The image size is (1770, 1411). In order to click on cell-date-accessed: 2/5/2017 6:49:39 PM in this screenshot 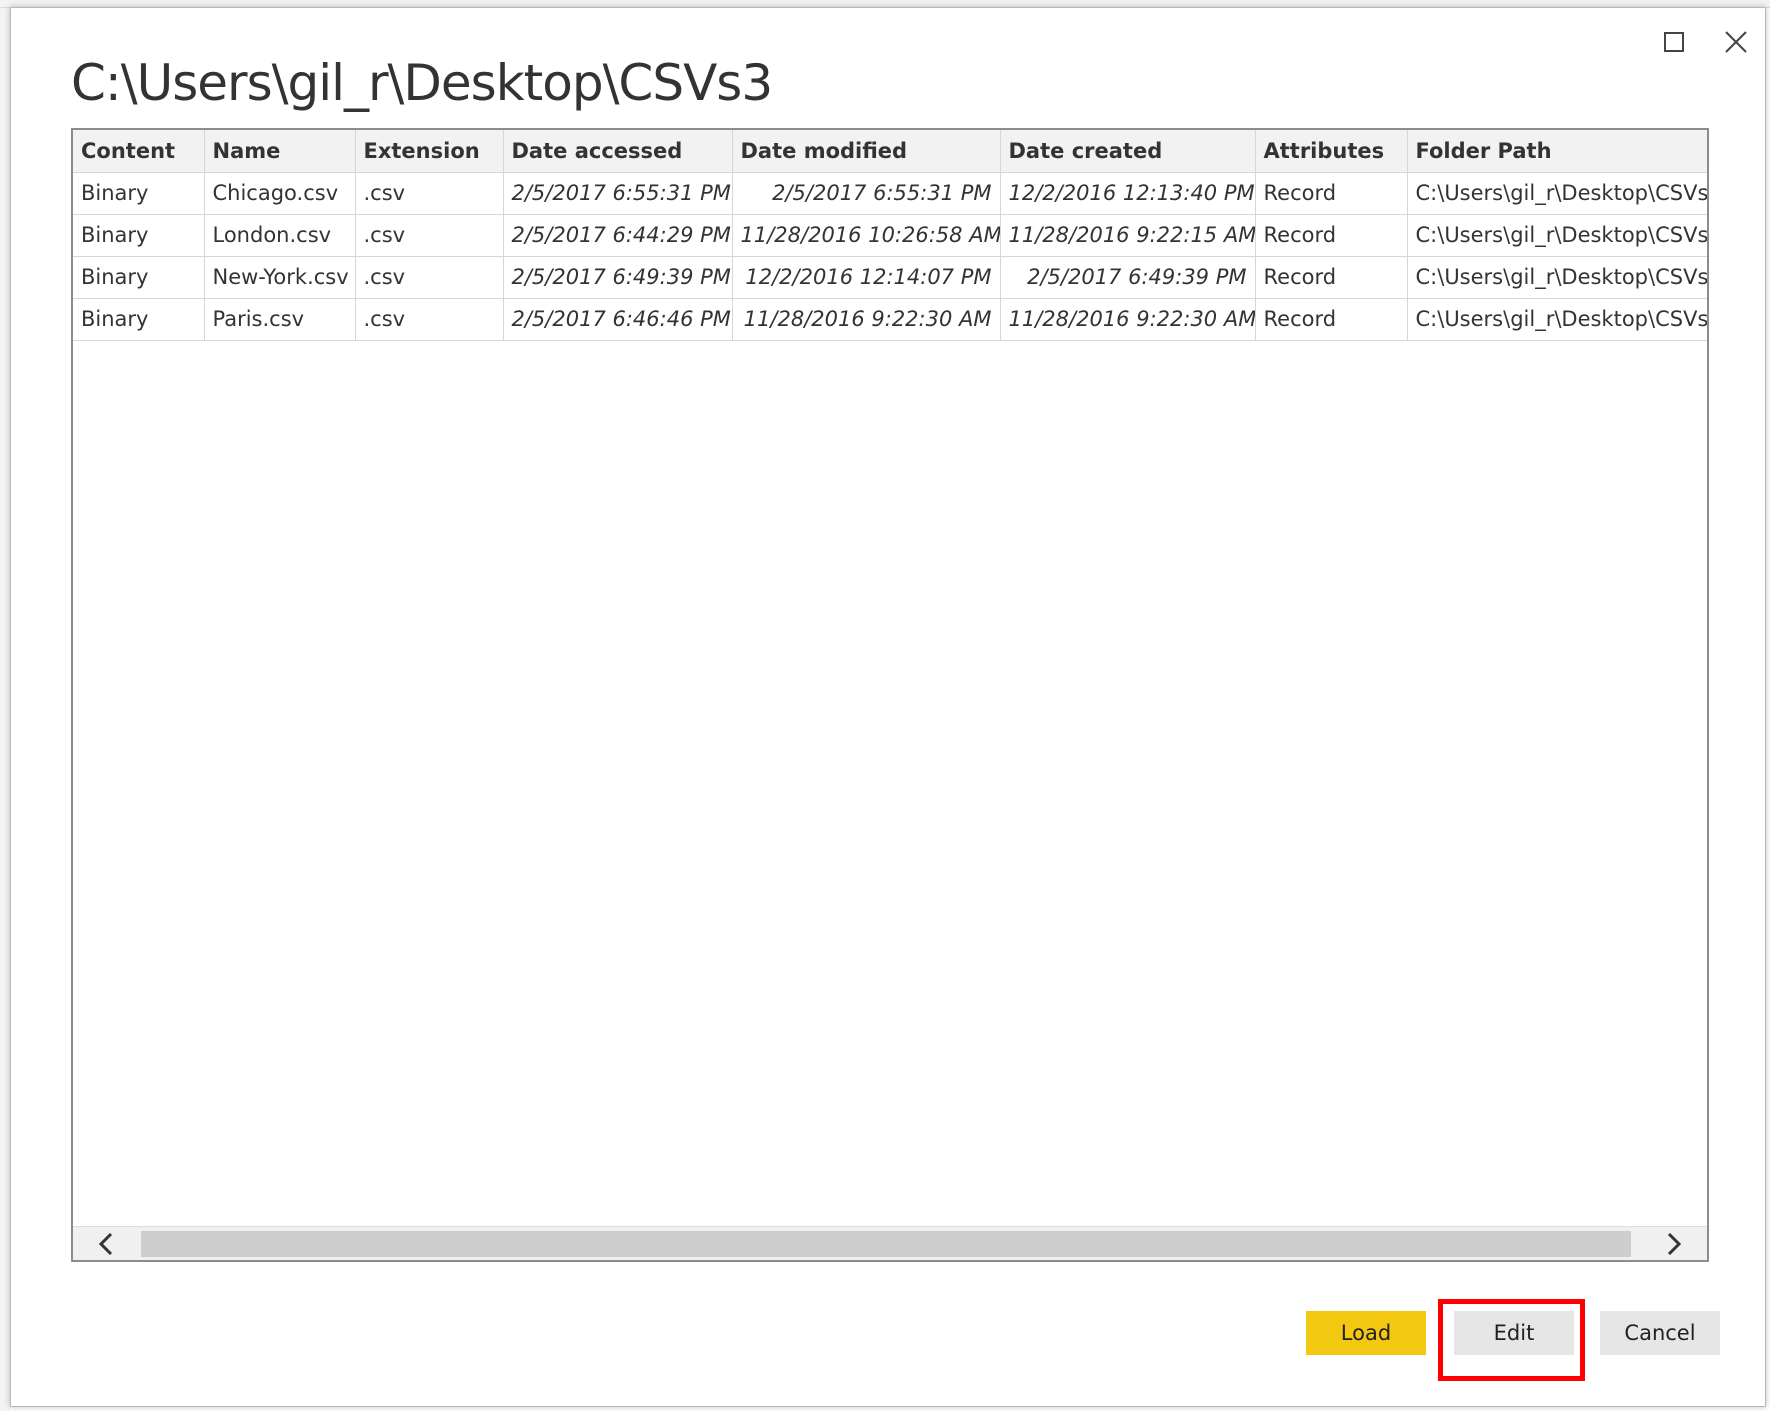, I will do `click(617, 277)`.